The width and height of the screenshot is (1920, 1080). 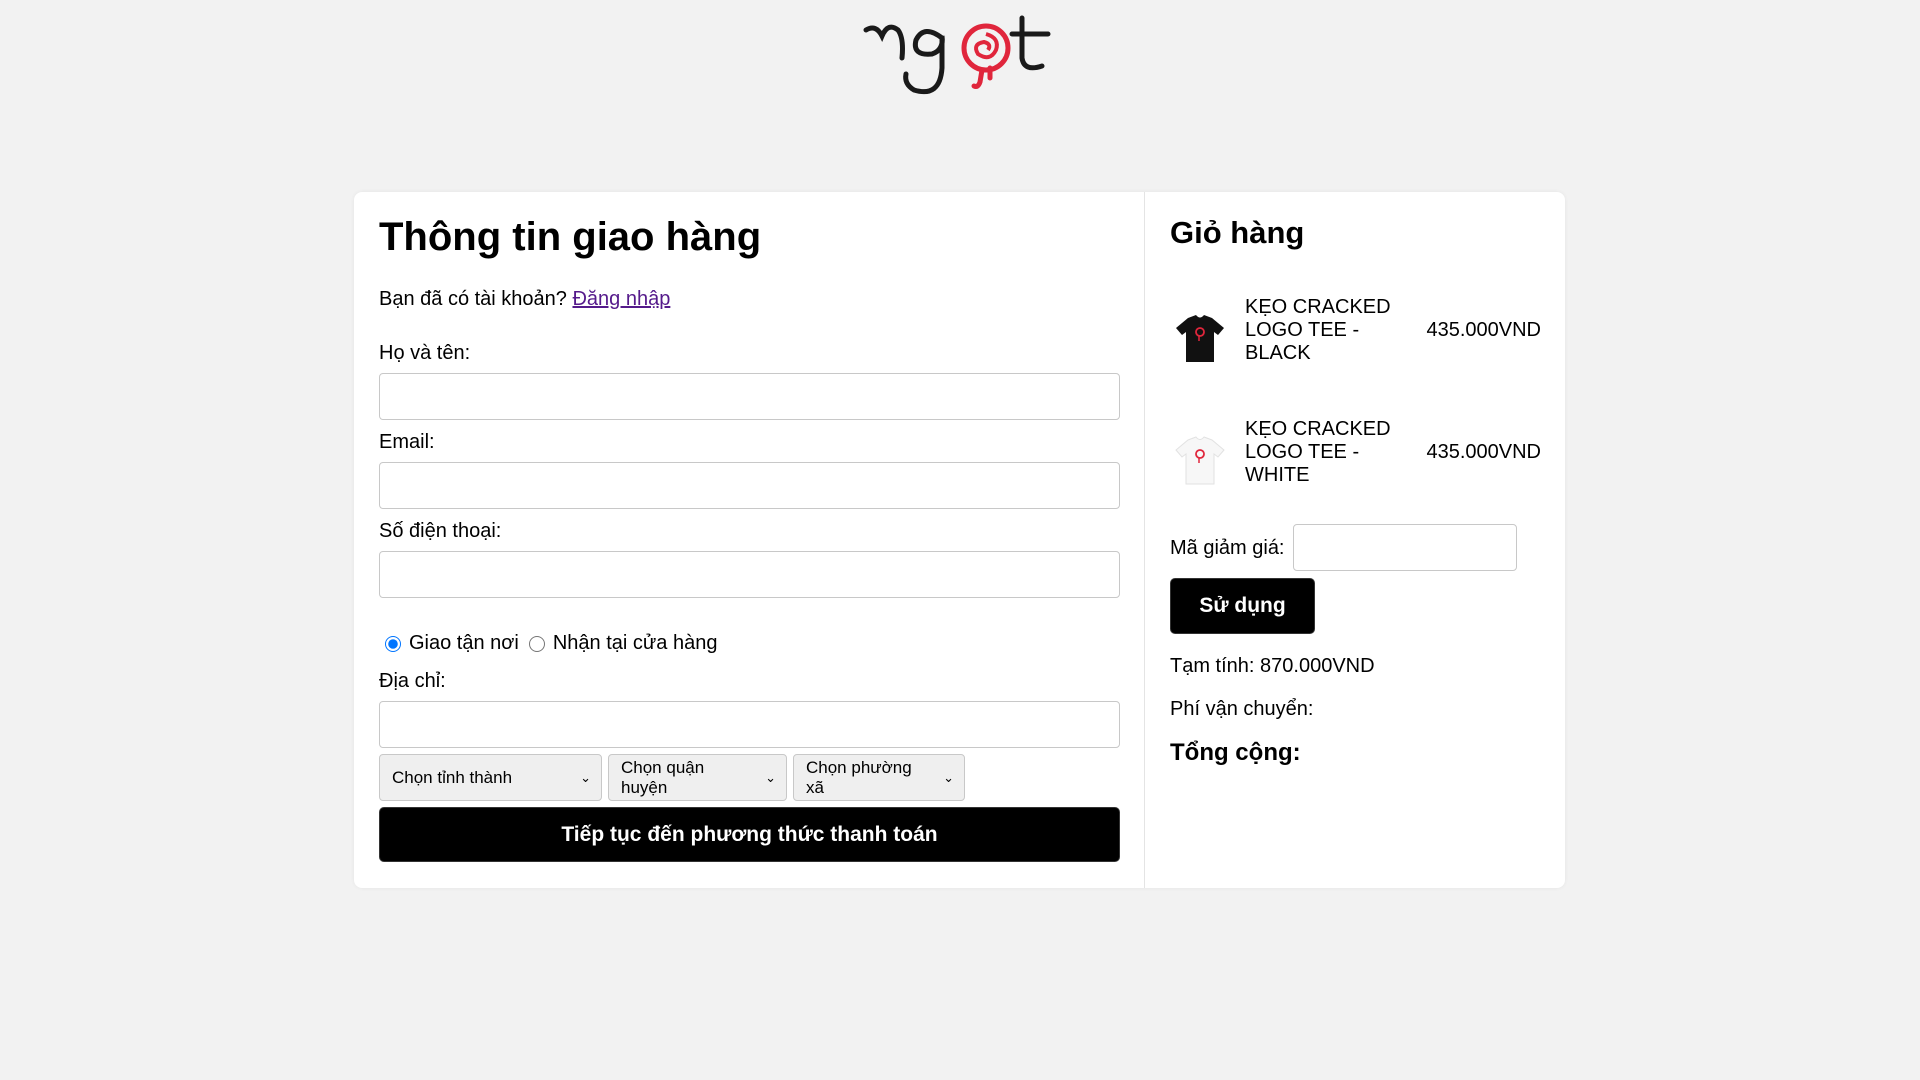 What do you see at coordinates (393, 643) in the screenshot?
I see `home-delivery-radio` at bounding box center [393, 643].